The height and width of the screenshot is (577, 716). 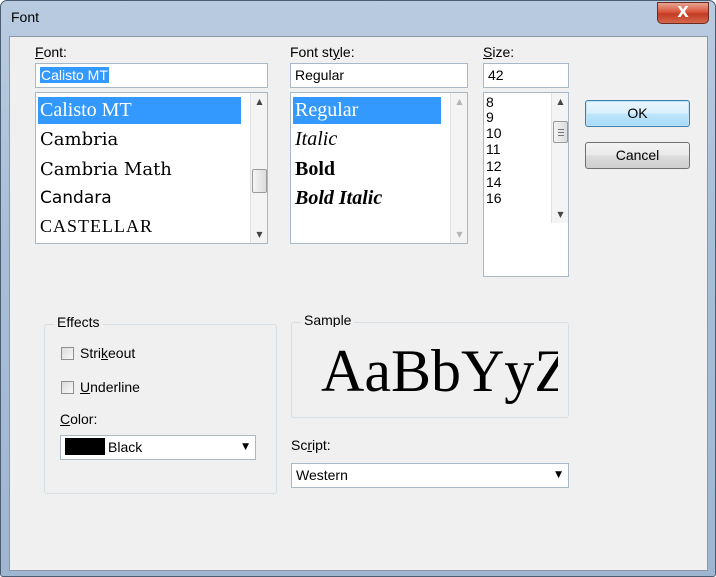 I want to click on font-list-scrollbar: ▲ ▼, so click(x=258, y=168).